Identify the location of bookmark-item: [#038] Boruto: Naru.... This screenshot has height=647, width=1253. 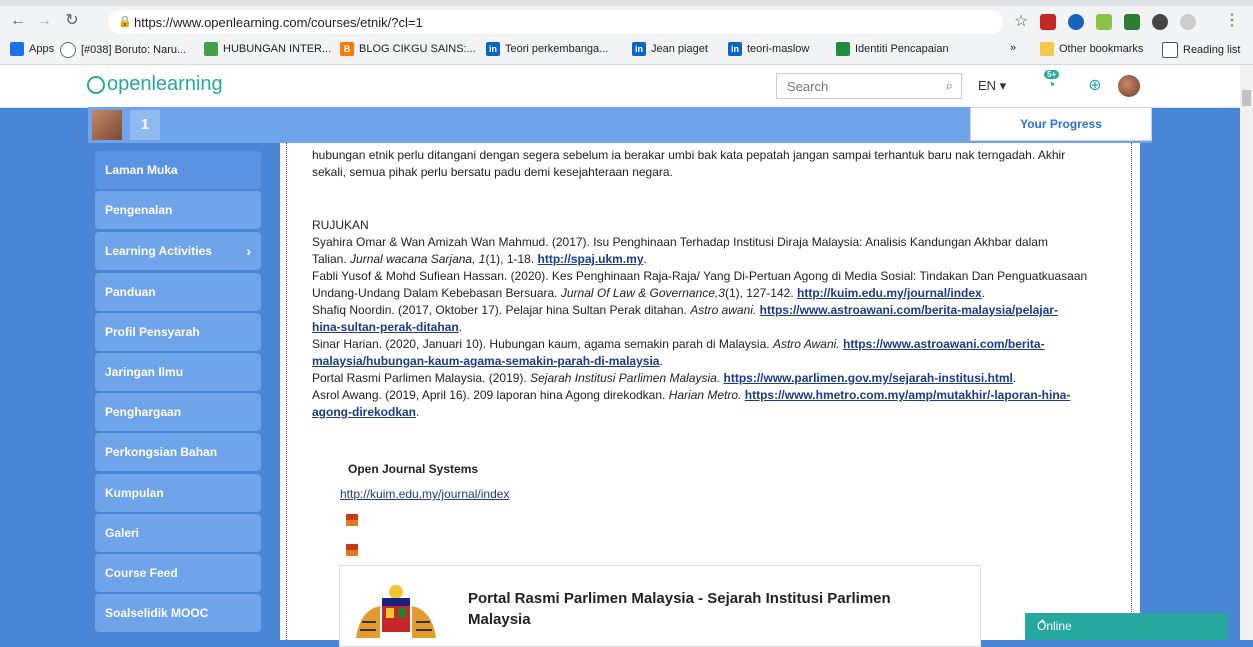
(123, 50).